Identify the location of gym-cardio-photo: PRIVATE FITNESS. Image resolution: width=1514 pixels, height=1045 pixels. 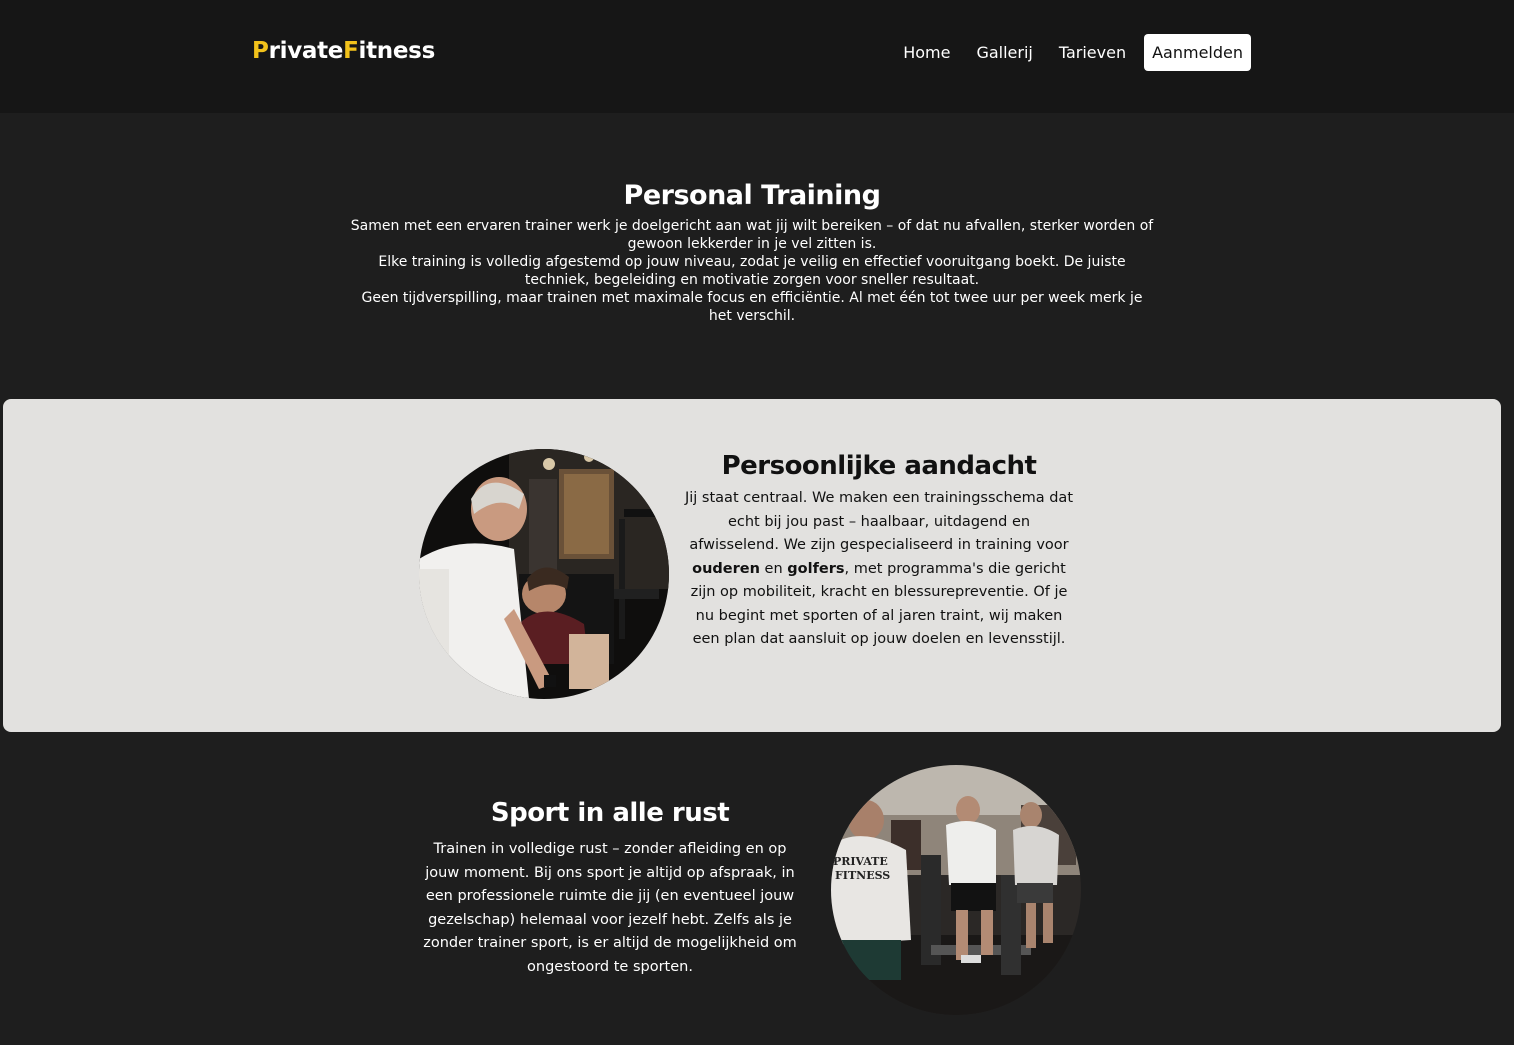
(956, 890).